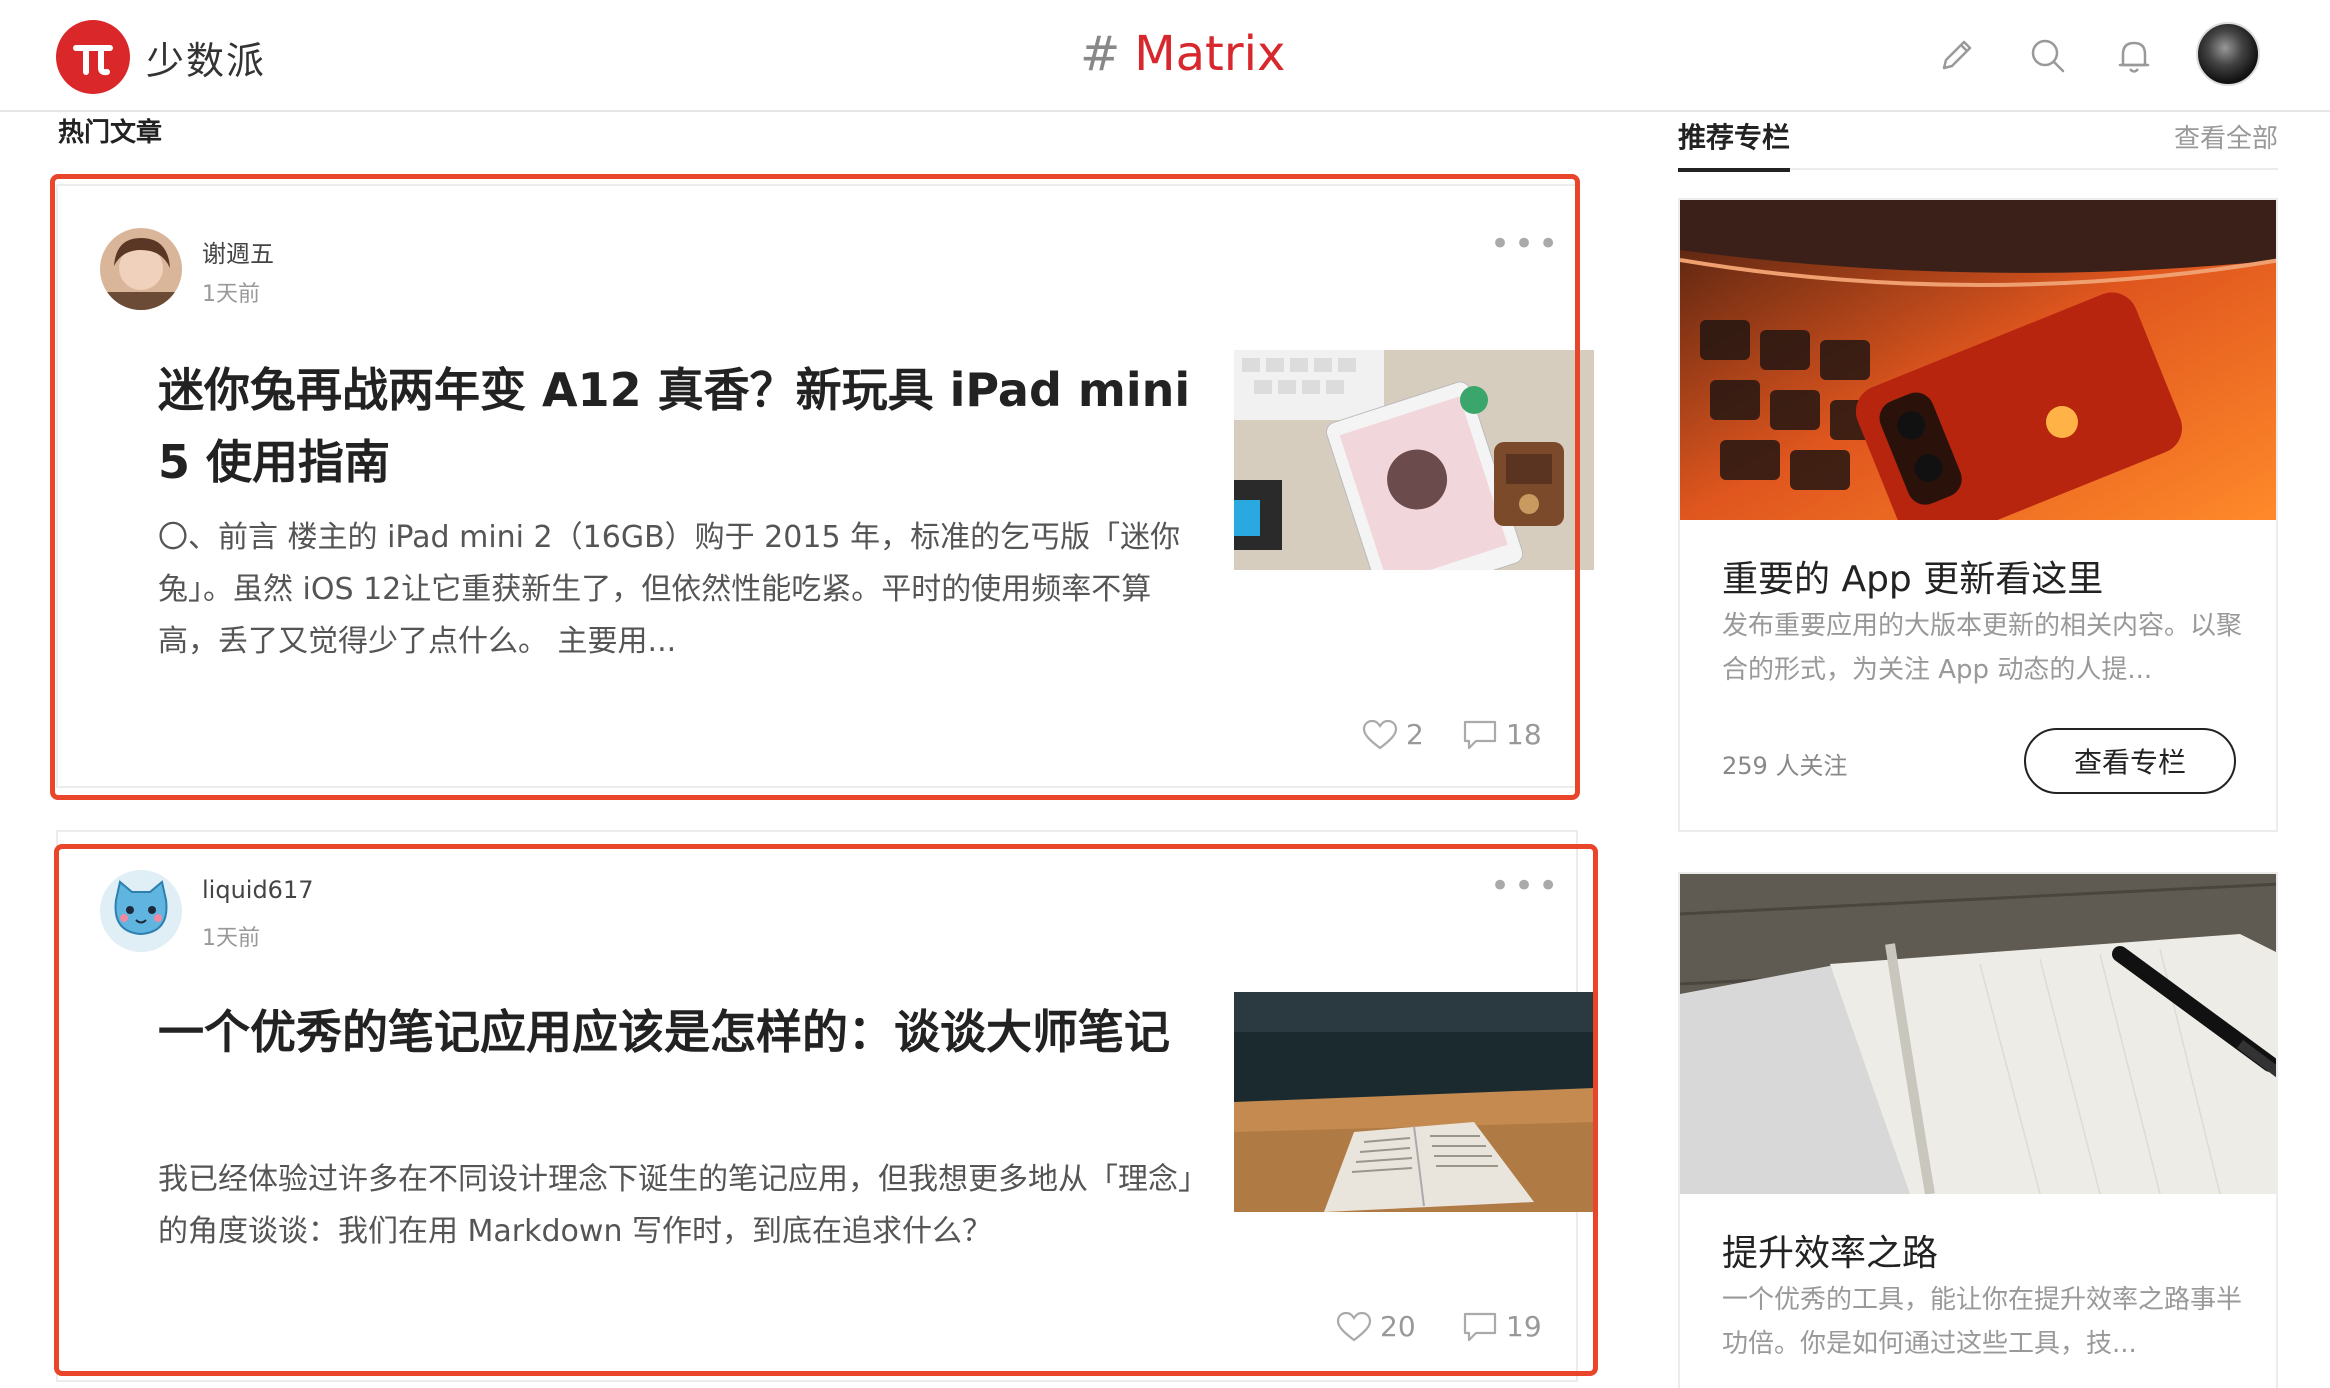  I want to click on likes-count: 20, so click(1398, 1326).